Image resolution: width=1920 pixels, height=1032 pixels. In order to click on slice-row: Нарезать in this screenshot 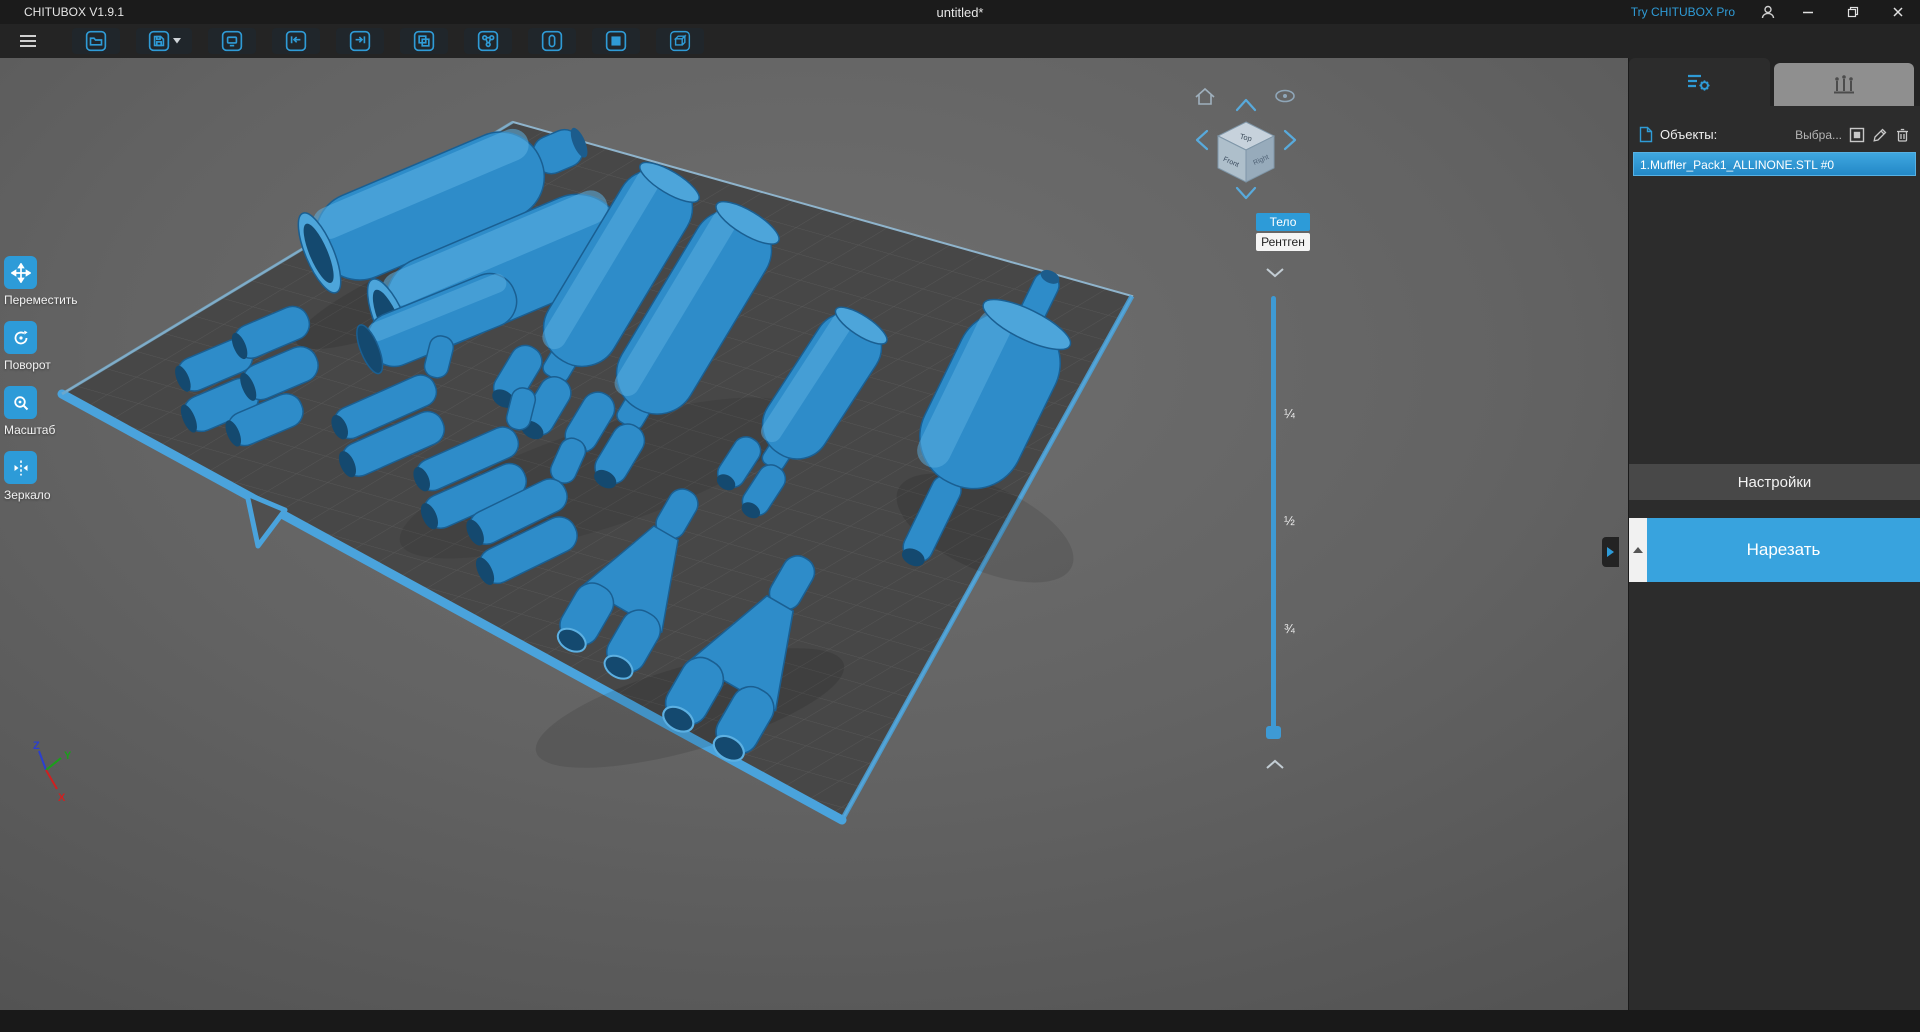, I will do `click(1774, 550)`.